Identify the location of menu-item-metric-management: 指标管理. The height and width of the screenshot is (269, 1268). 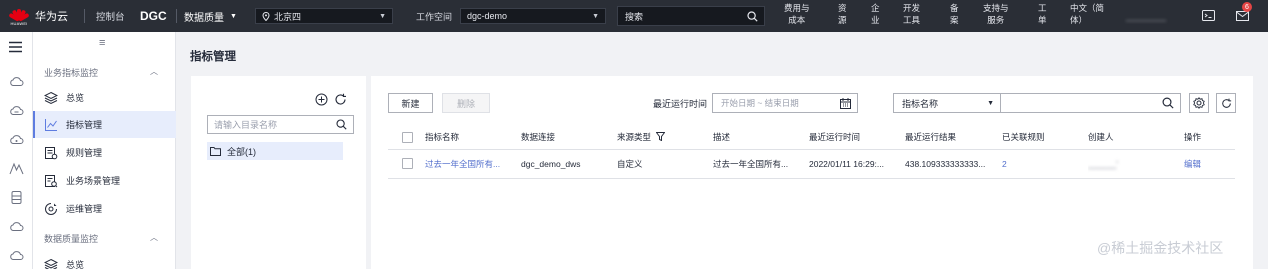
(104, 124).